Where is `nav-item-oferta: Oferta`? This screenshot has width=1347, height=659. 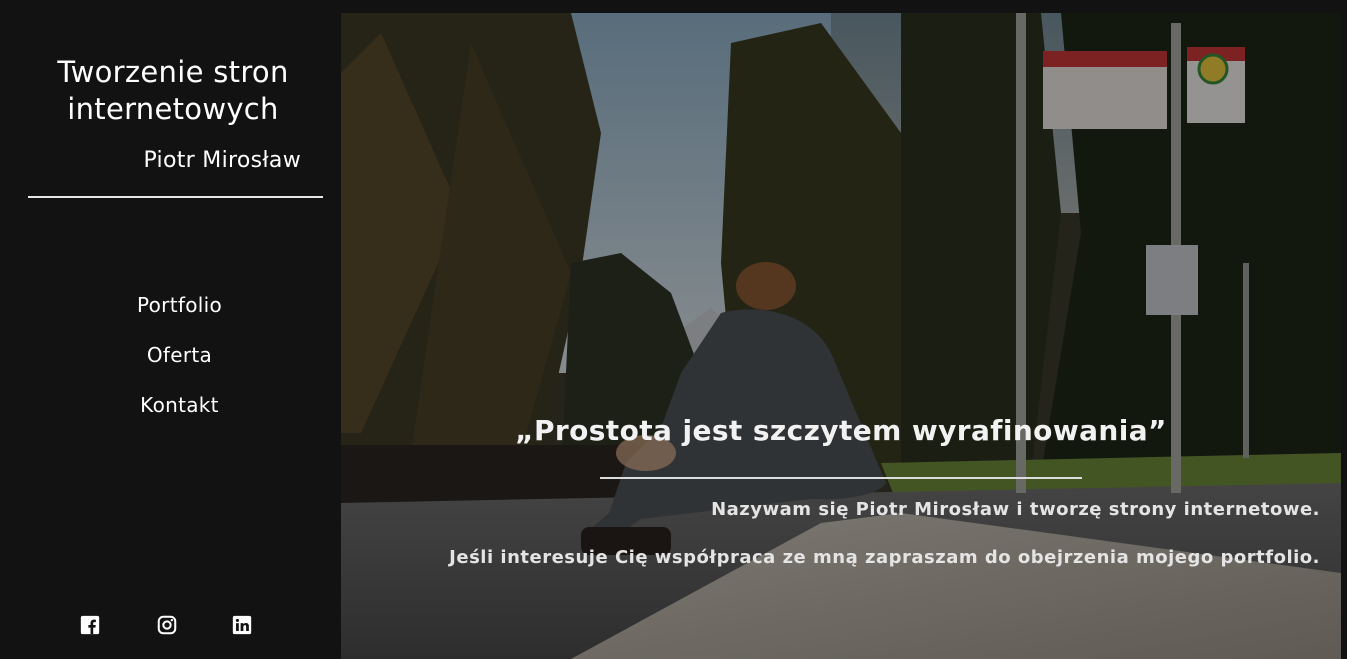 nav-item-oferta: Oferta is located at coordinates (170, 367).